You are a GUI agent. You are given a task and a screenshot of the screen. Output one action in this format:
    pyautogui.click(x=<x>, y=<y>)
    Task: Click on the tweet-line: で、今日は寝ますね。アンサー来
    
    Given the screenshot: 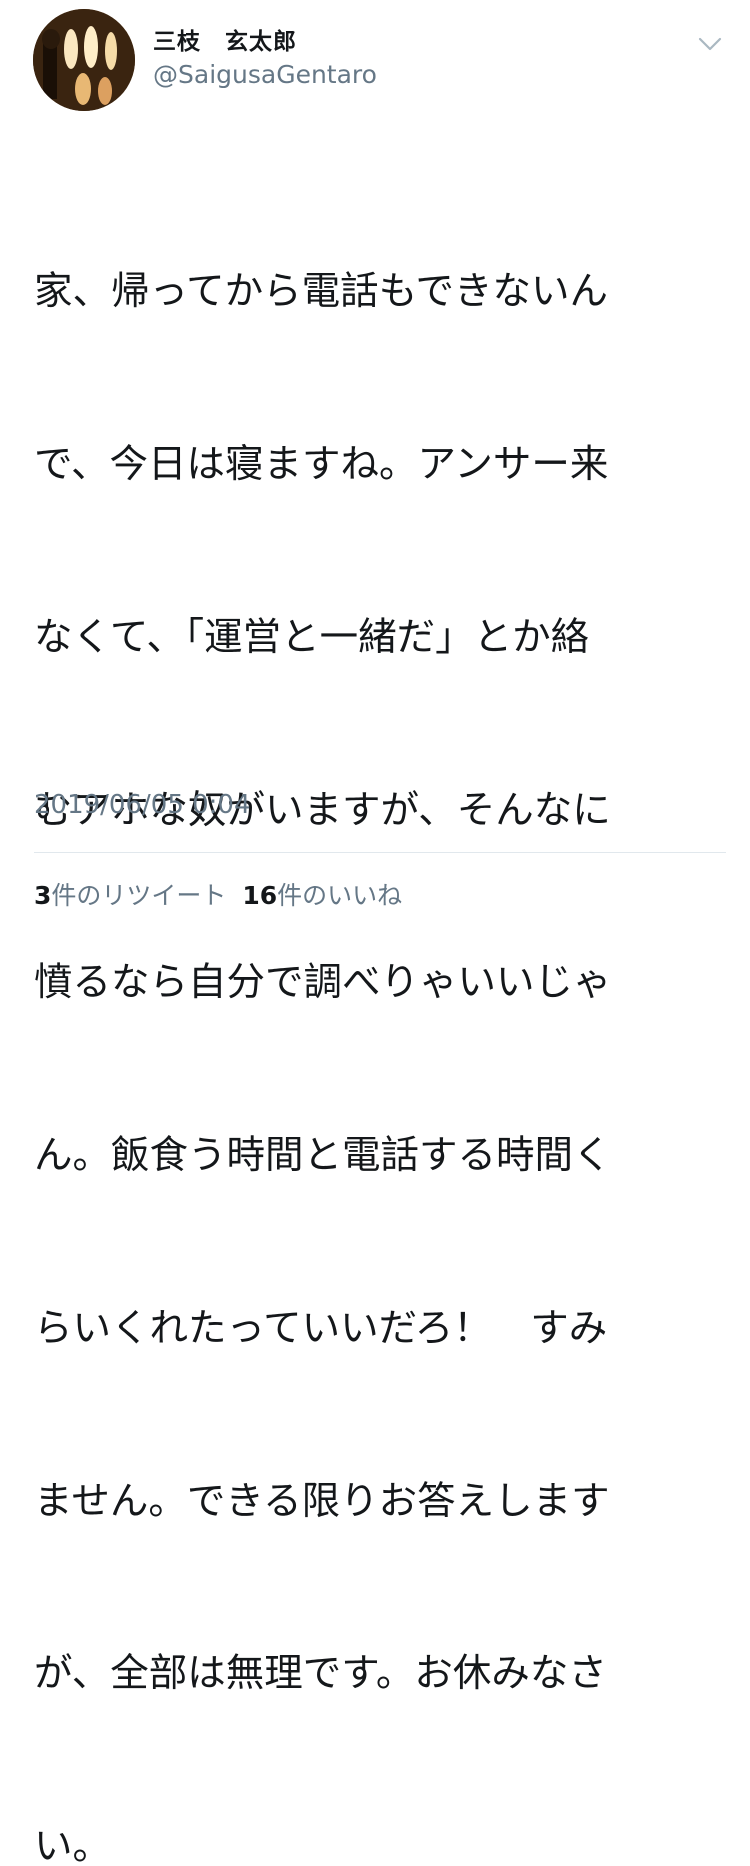 What is the action you would take?
    pyautogui.click(x=321, y=464)
    